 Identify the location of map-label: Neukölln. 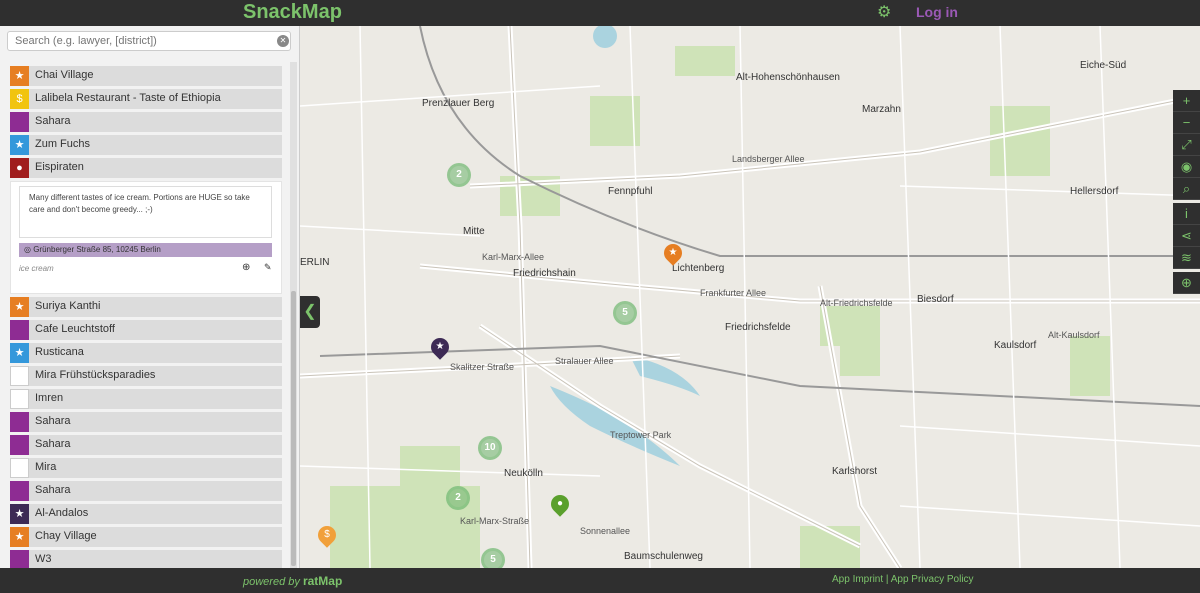
(523, 473).